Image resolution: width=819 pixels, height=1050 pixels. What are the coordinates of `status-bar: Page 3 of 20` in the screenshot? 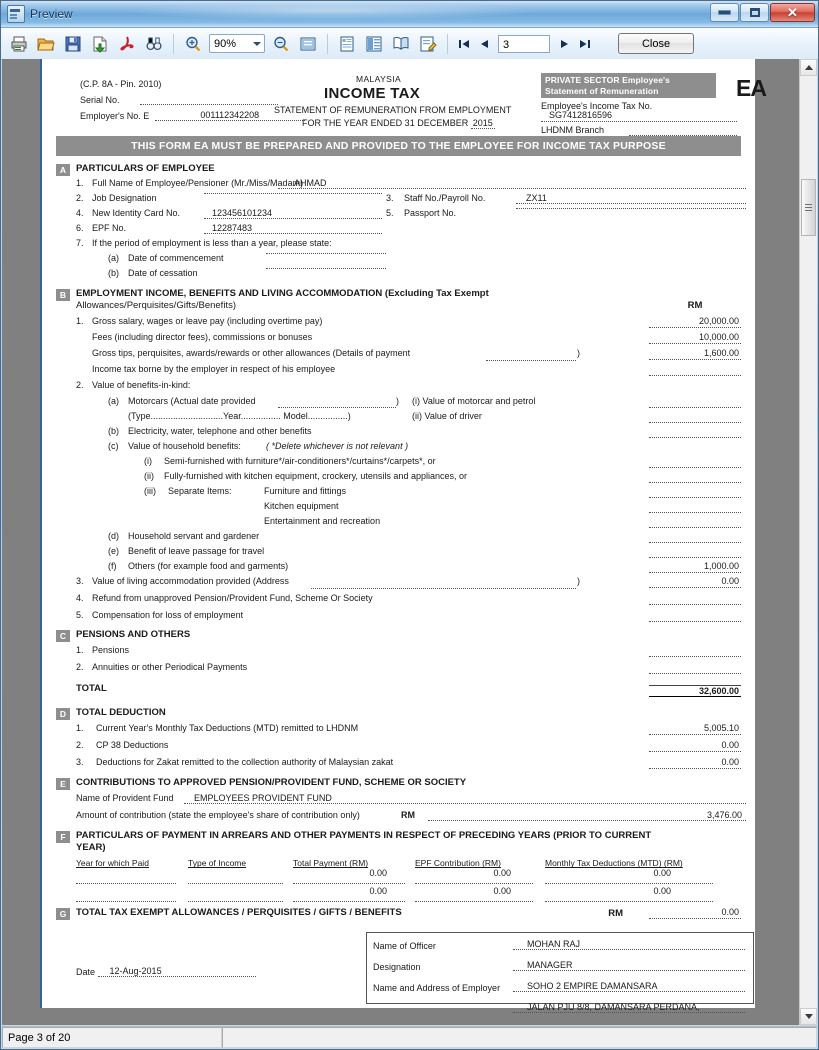 It's located at (409, 1037).